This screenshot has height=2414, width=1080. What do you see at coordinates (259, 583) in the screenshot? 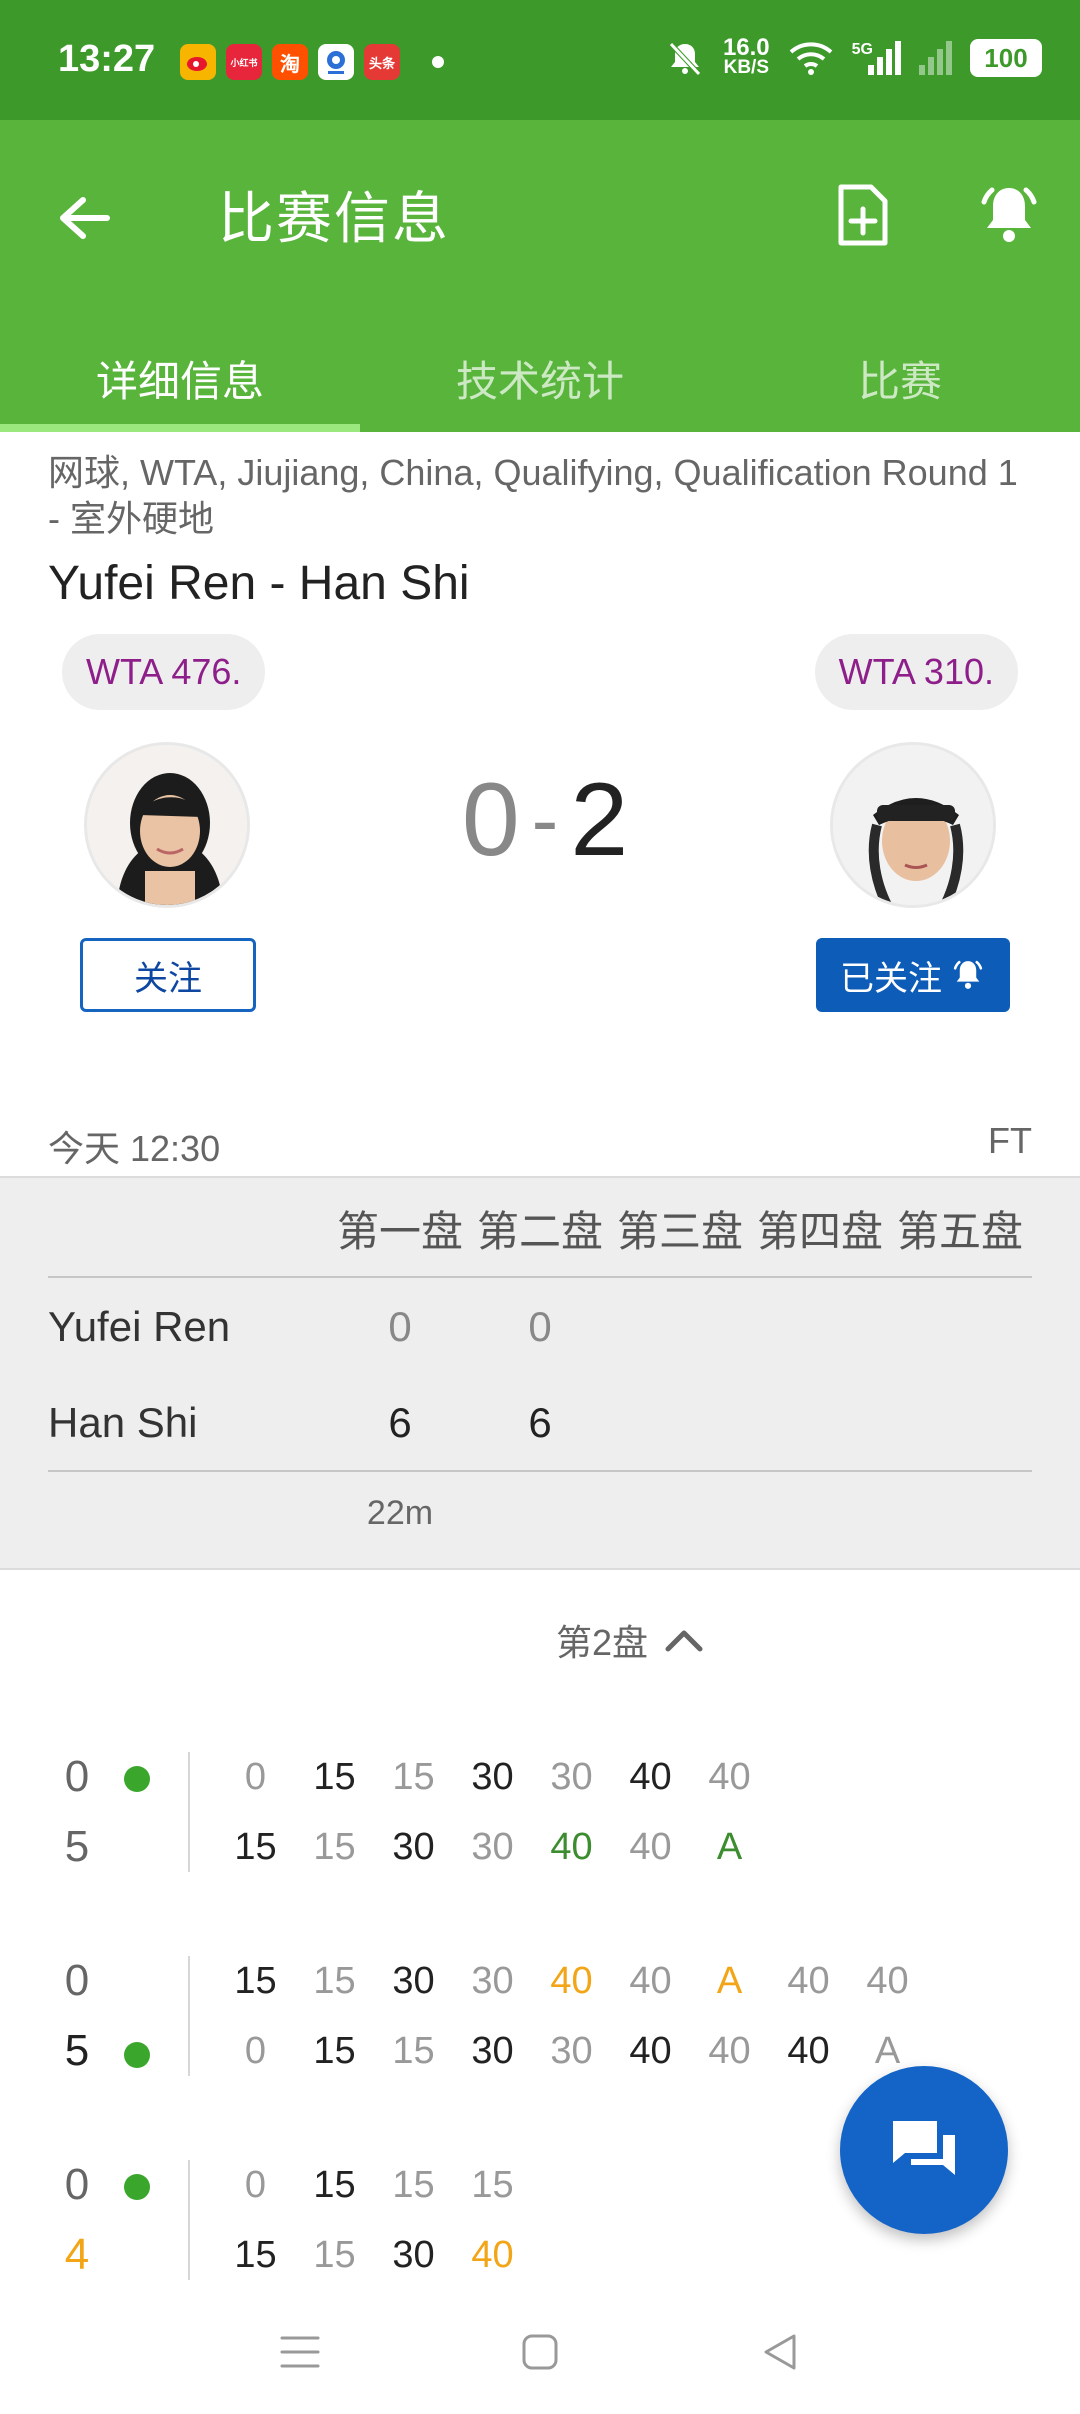
I see `match-title: Yufei Ren - Han Shi` at bounding box center [259, 583].